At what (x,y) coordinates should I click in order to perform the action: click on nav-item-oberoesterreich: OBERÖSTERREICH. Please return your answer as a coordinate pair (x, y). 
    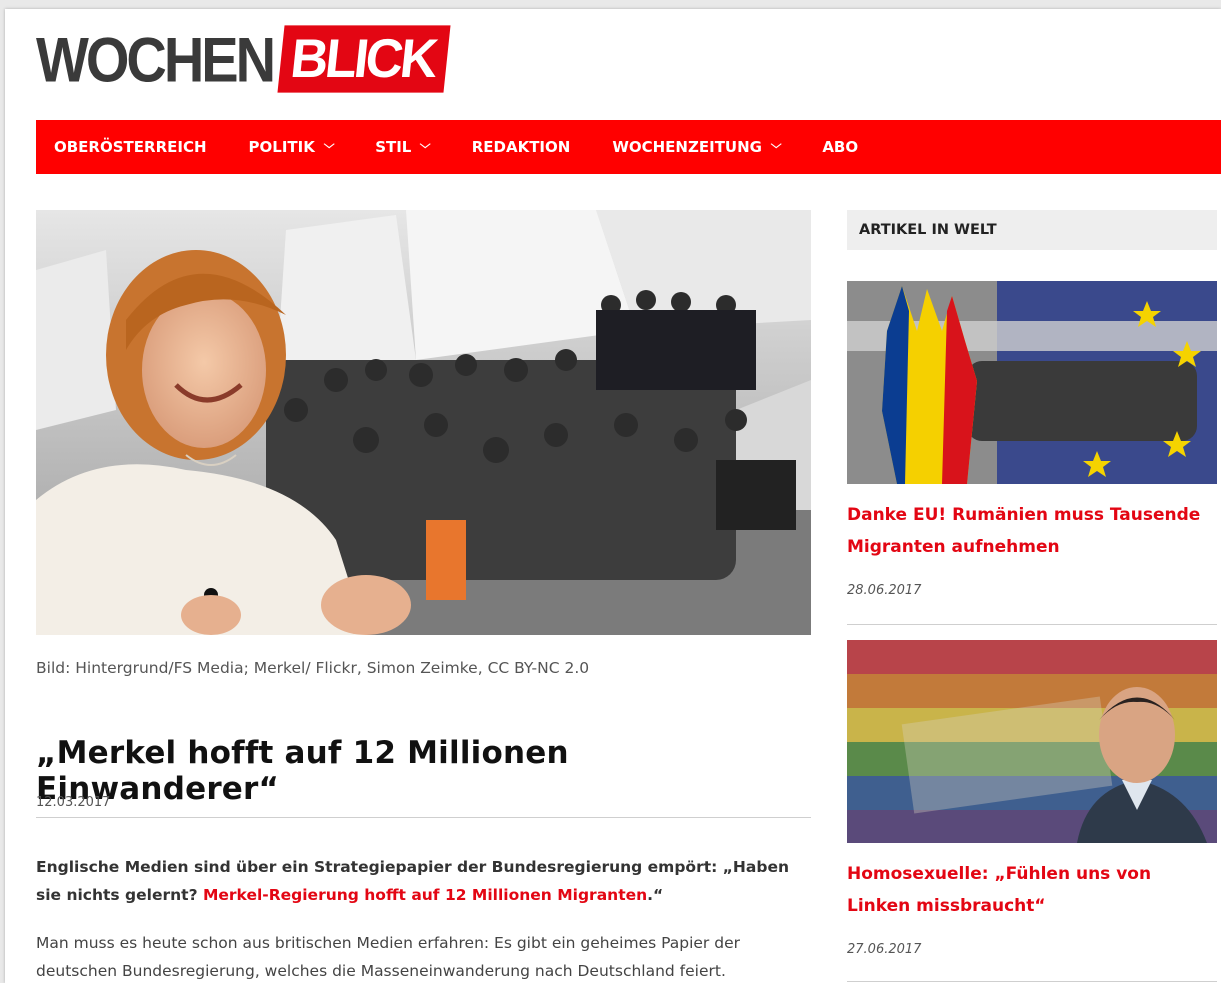
    Looking at the image, I should click on (130, 147).